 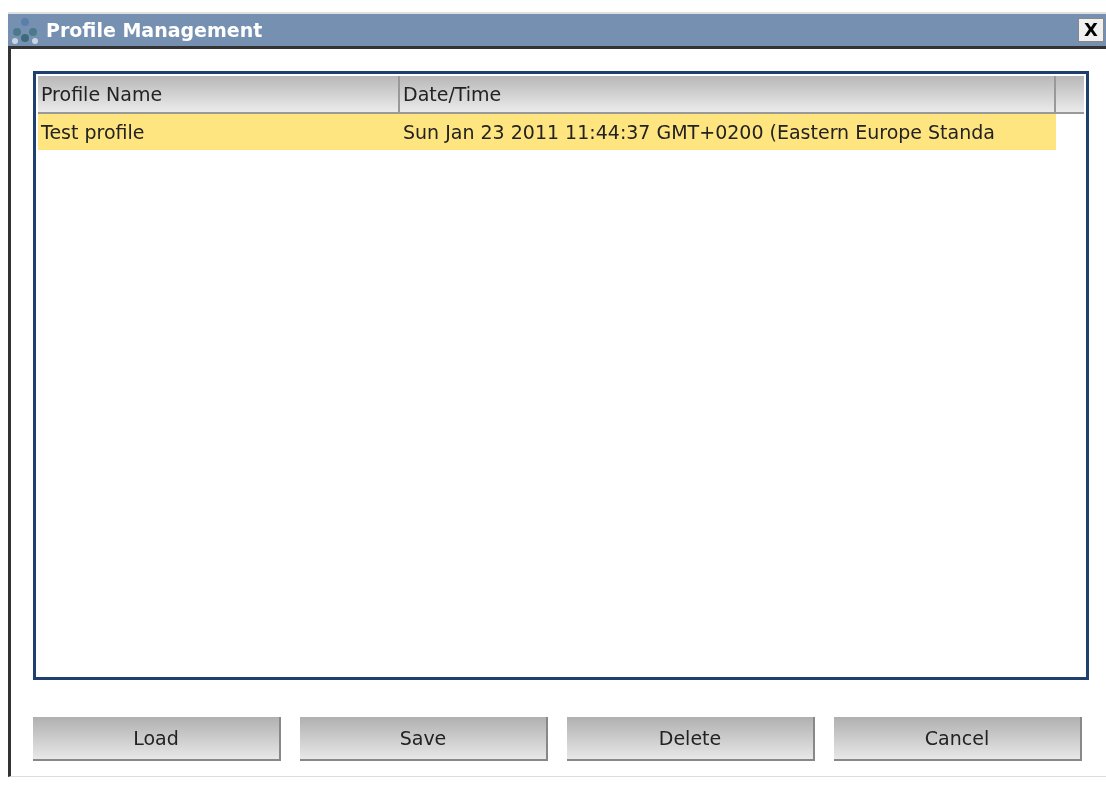 What do you see at coordinates (691, 739) in the screenshot?
I see `dialog-button: Delete` at bounding box center [691, 739].